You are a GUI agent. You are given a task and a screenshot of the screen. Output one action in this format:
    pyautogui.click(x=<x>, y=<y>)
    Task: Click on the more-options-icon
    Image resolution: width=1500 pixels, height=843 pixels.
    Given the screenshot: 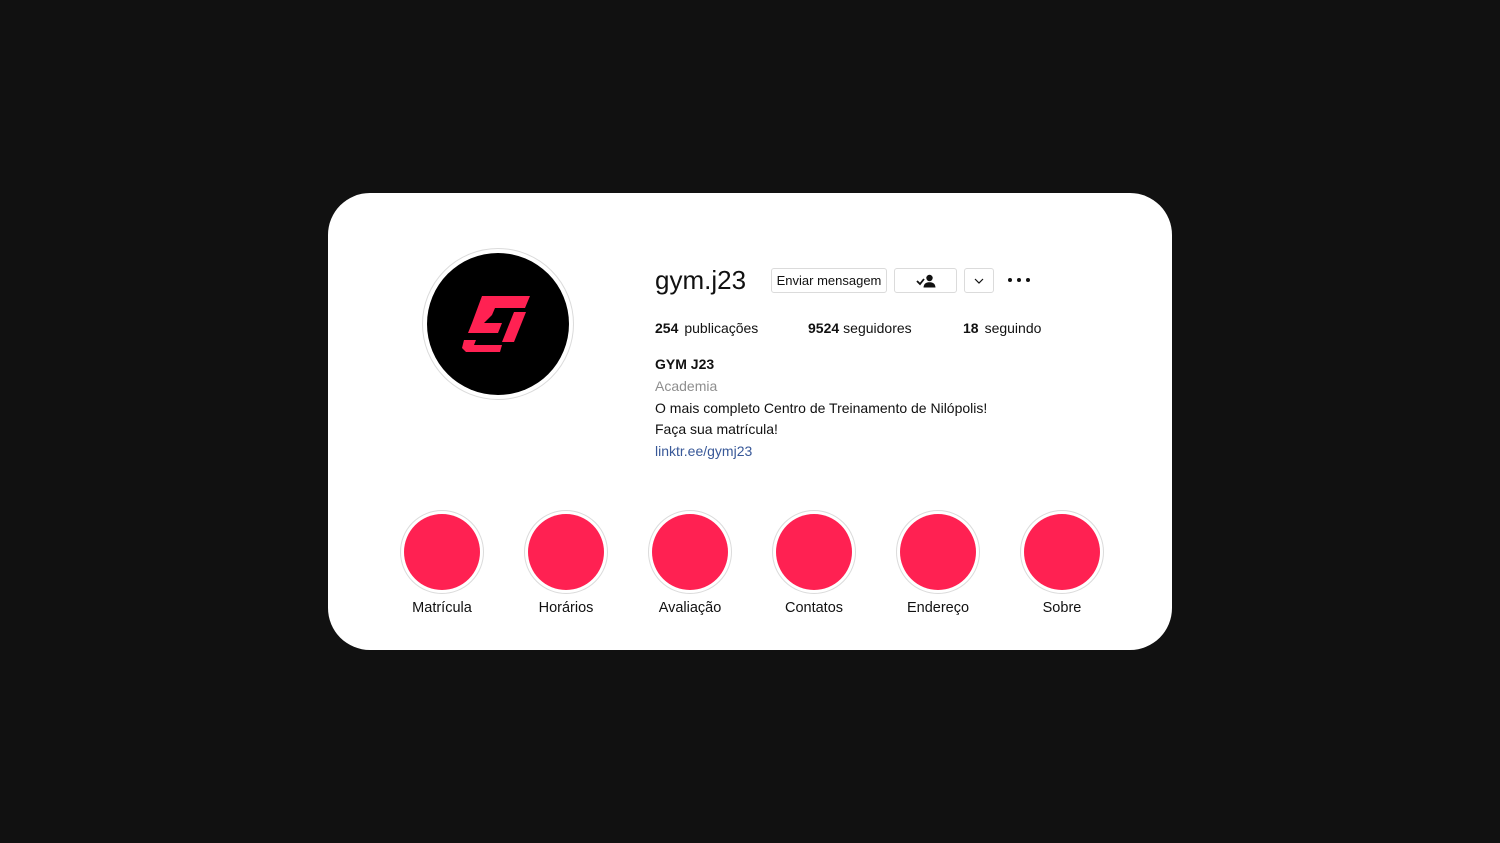 What is the action you would take?
    pyautogui.click(x=1019, y=280)
    